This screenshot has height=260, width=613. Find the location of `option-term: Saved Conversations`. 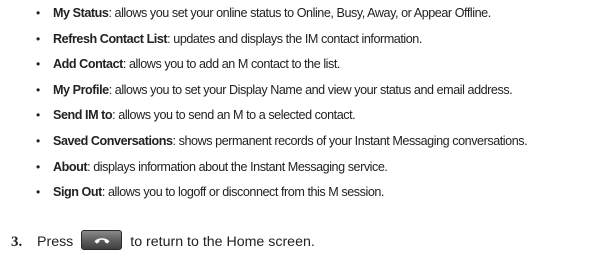

option-term: Saved Conversations is located at coordinates (113, 140).